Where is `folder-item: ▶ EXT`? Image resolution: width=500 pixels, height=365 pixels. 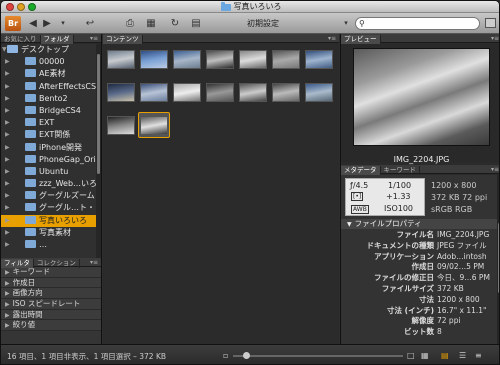
folder-item: ▶ EXT is located at coordinates (49, 123).